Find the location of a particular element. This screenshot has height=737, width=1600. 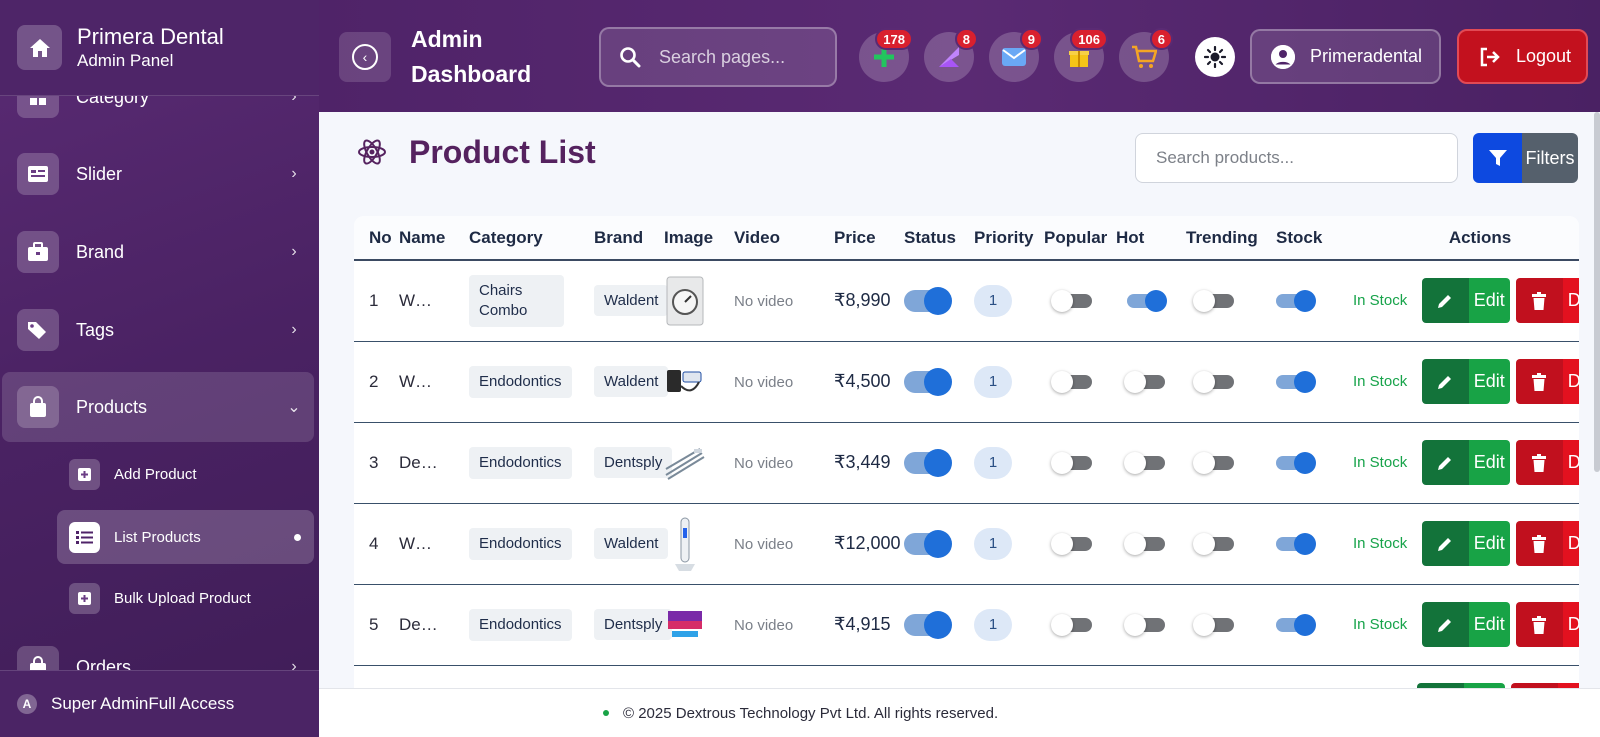

cart-button: 6 is located at coordinates (1146, 55).